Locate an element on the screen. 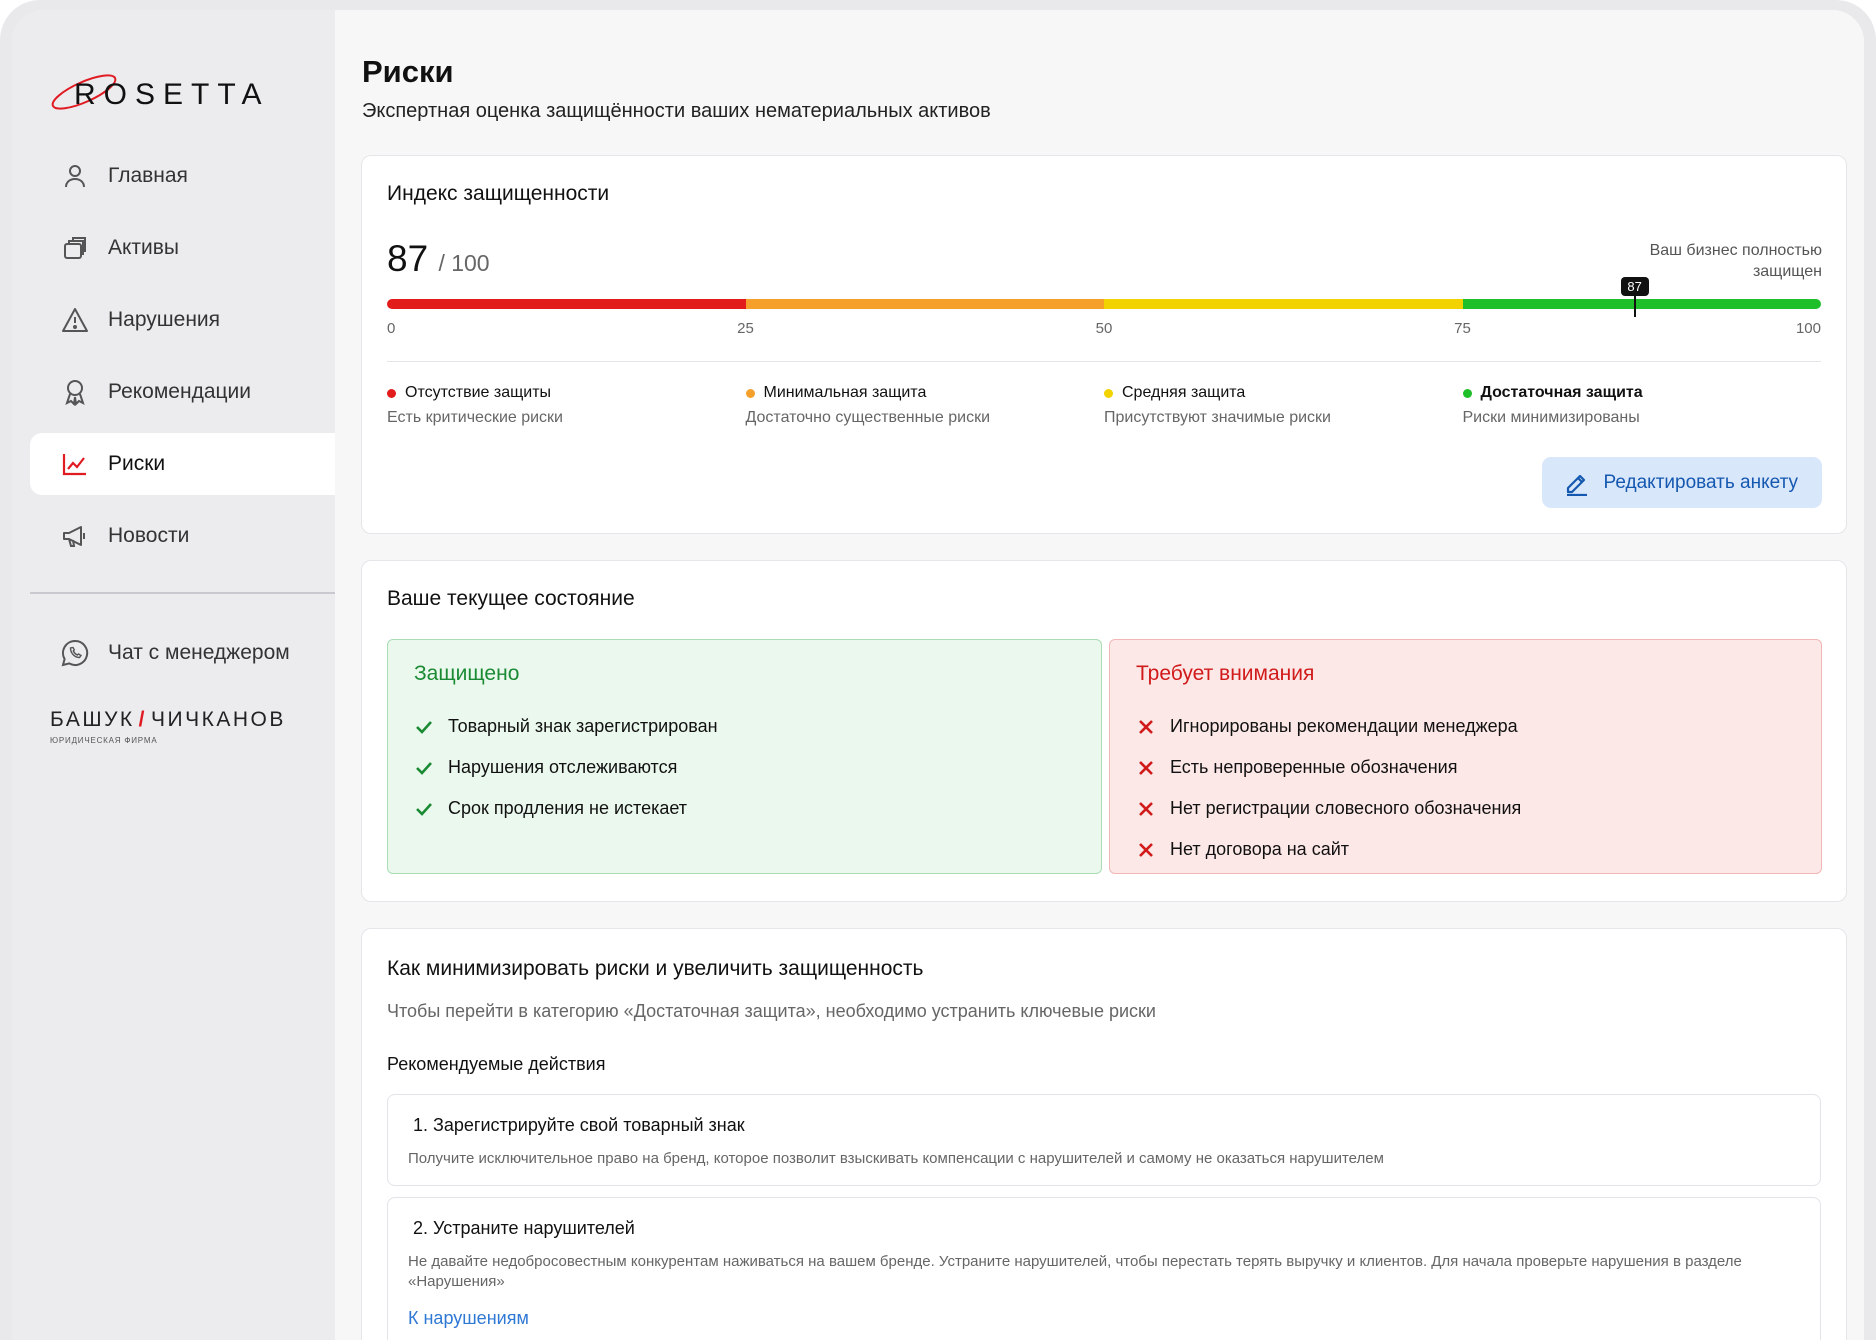  partner-subtitle: ЮРИДИЧЕСКАЯ ФИРМА is located at coordinates (104, 740).